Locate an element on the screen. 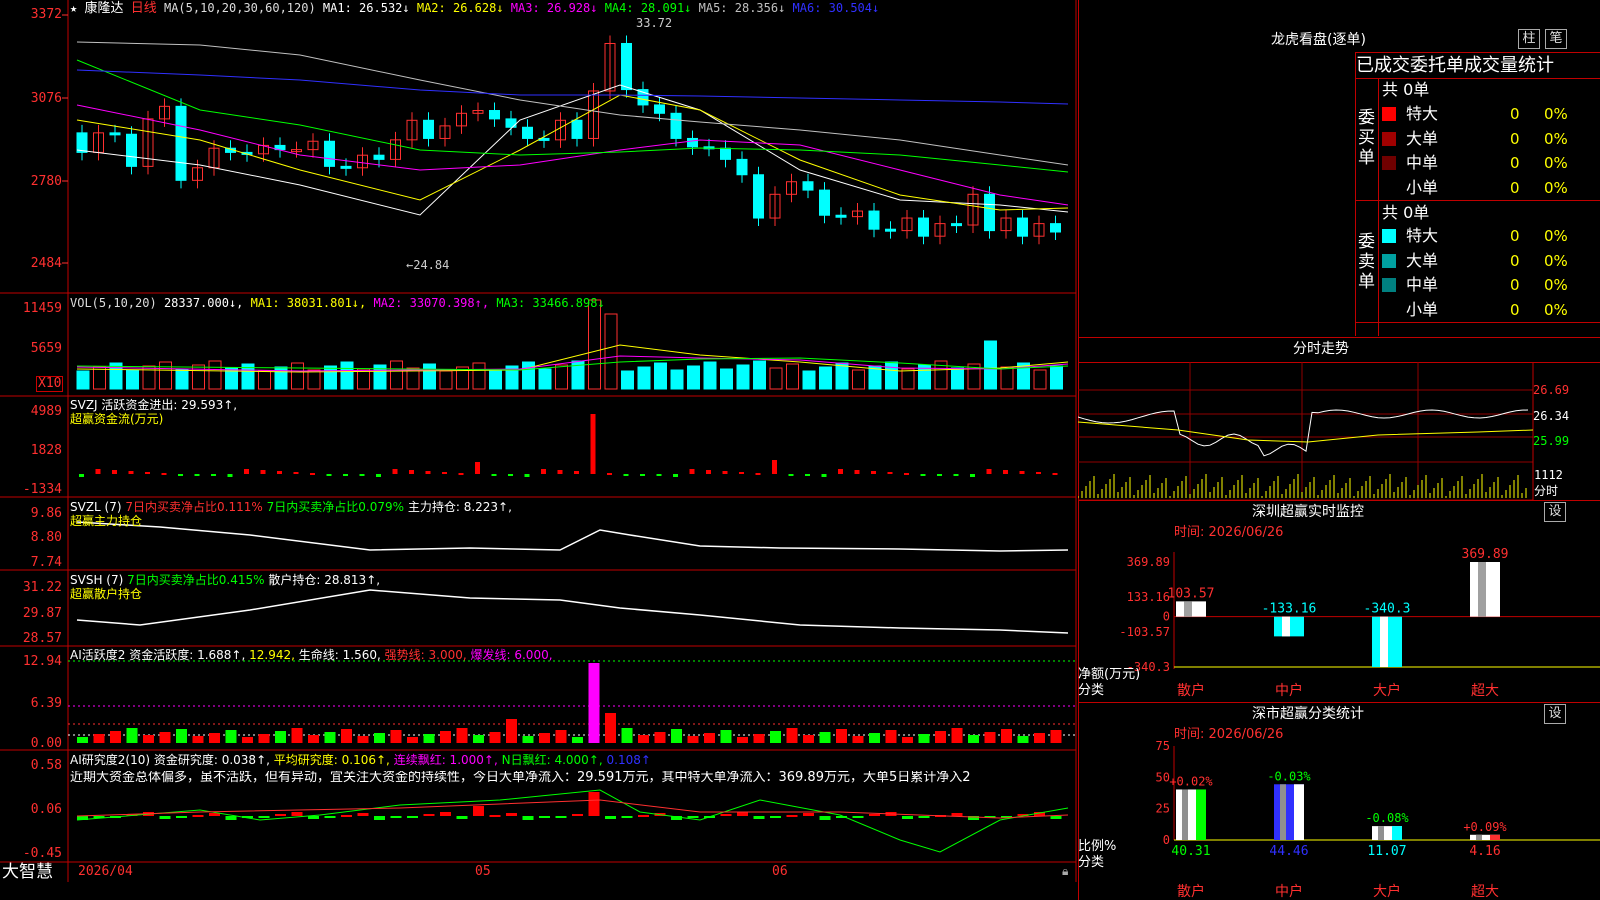 This screenshot has height=900, width=1600. value-label: 11.07 is located at coordinates (1386, 851).